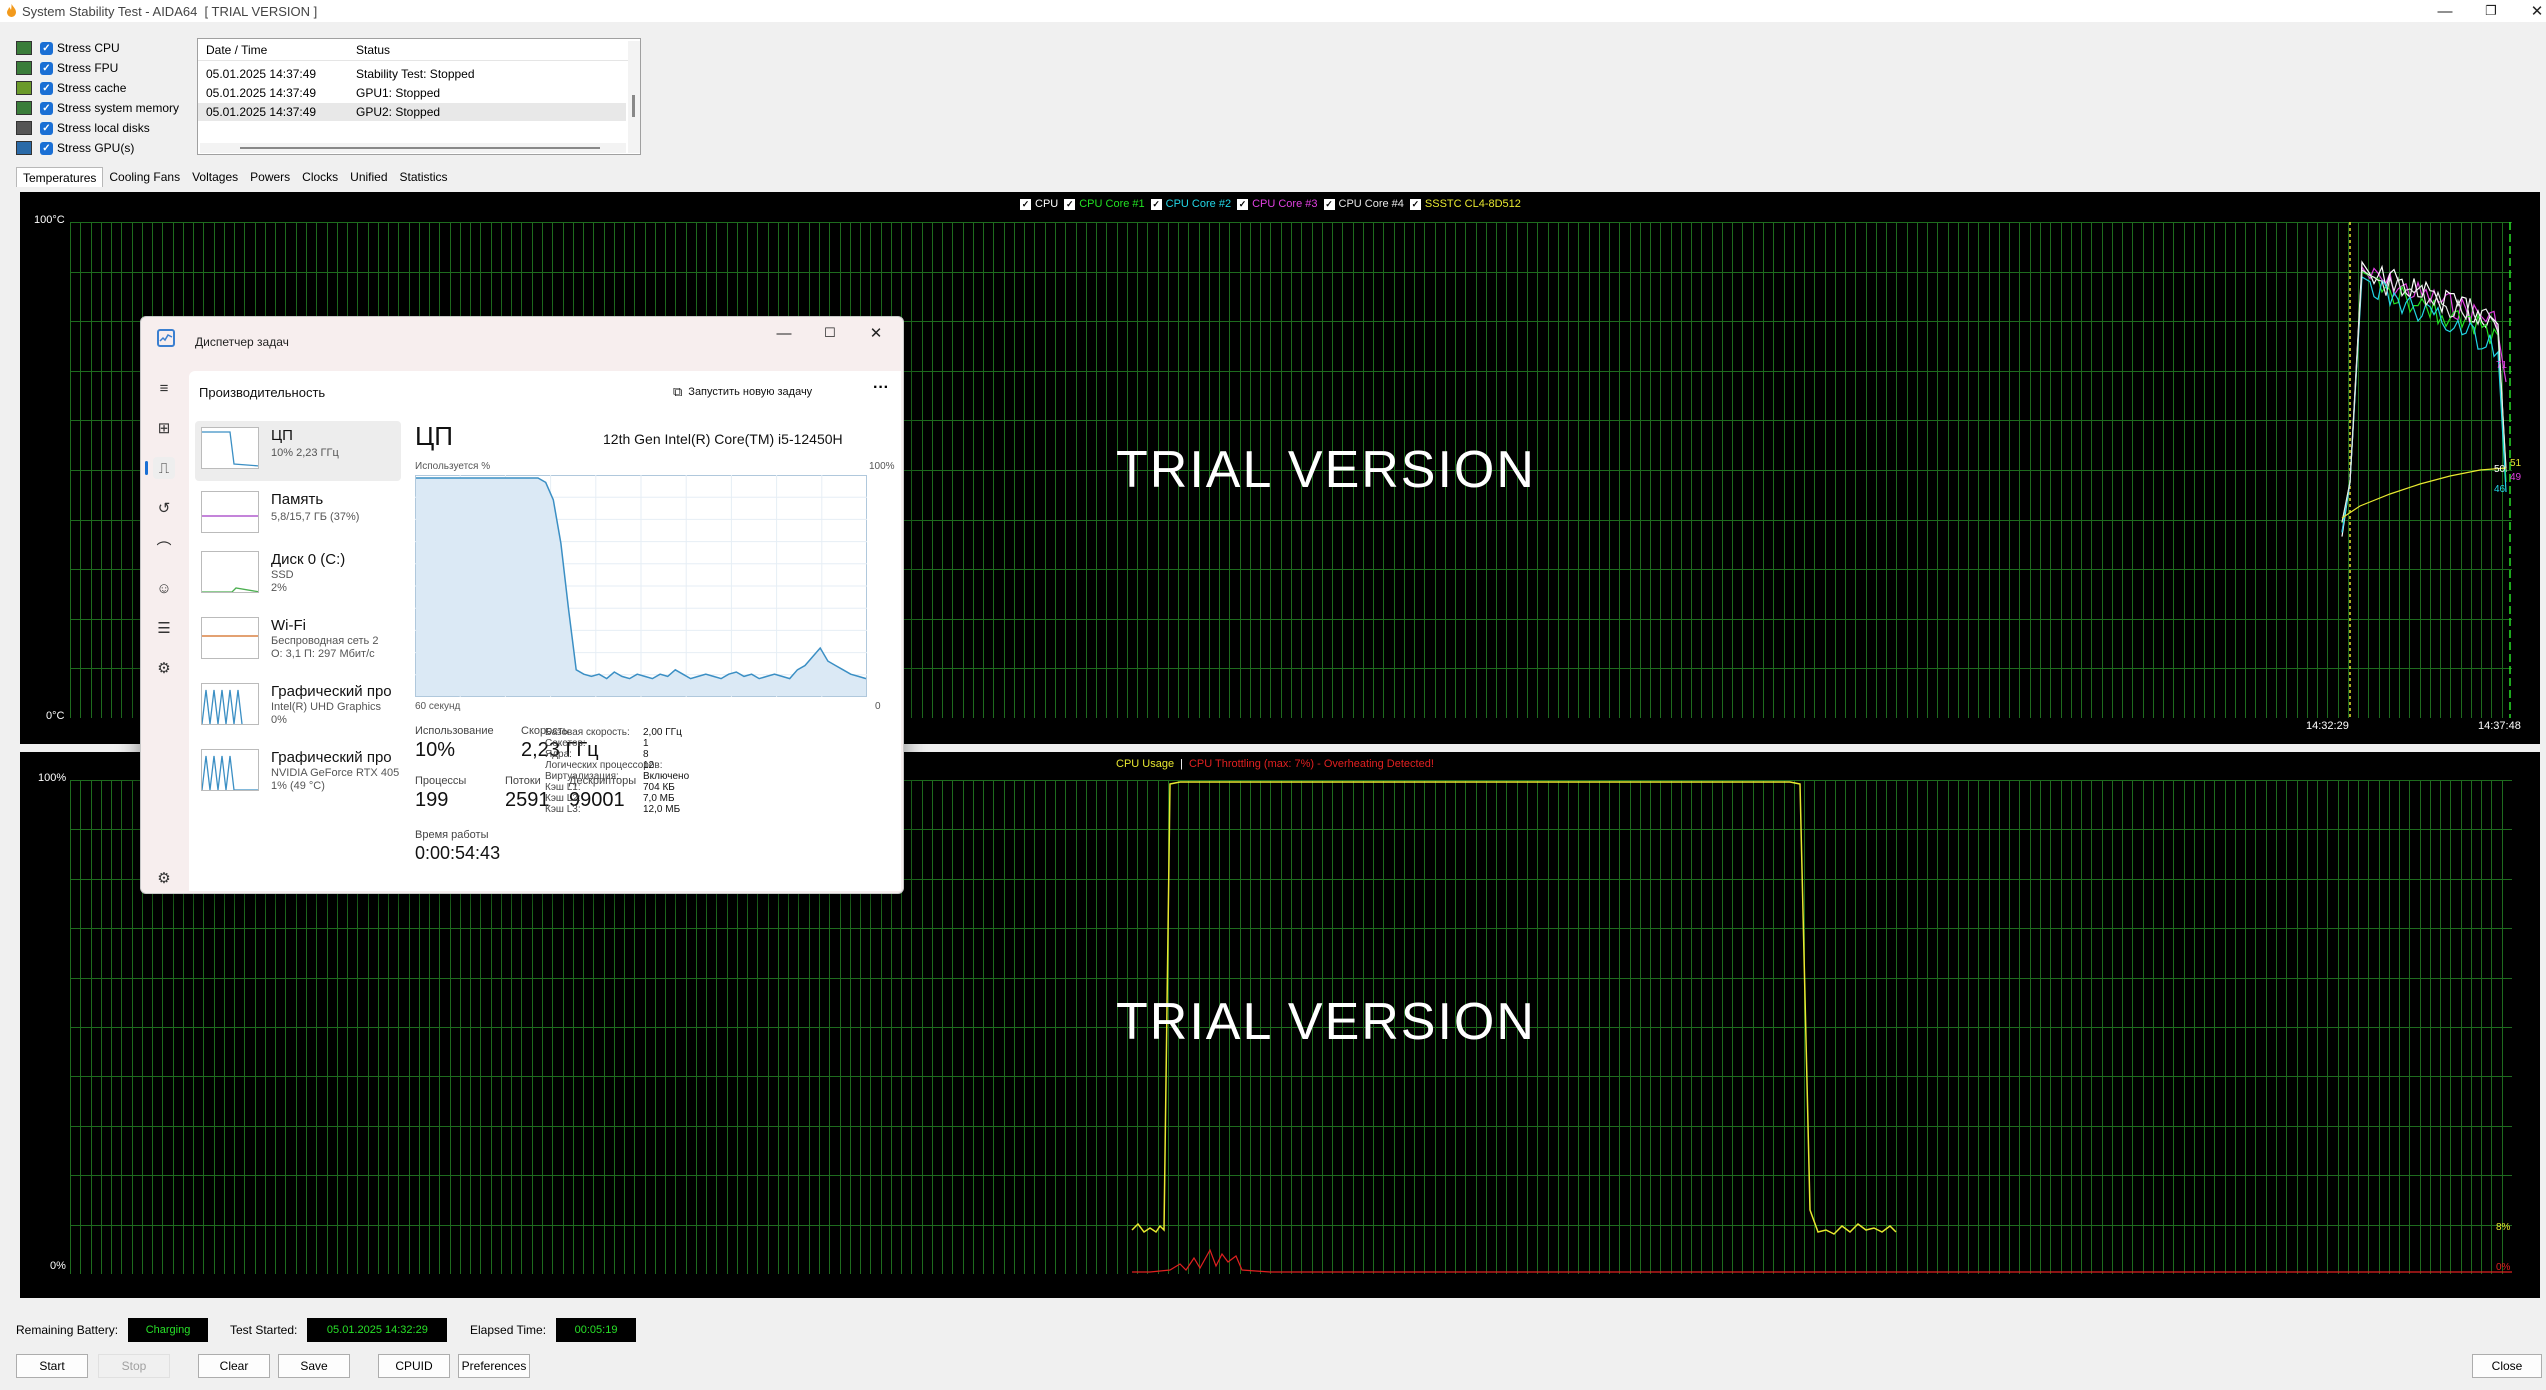 Image resolution: width=2546 pixels, height=1390 pixels. What do you see at coordinates (83, 128) in the screenshot?
I see `stress-option: ✓ Stress local disks` at bounding box center [83, 128].